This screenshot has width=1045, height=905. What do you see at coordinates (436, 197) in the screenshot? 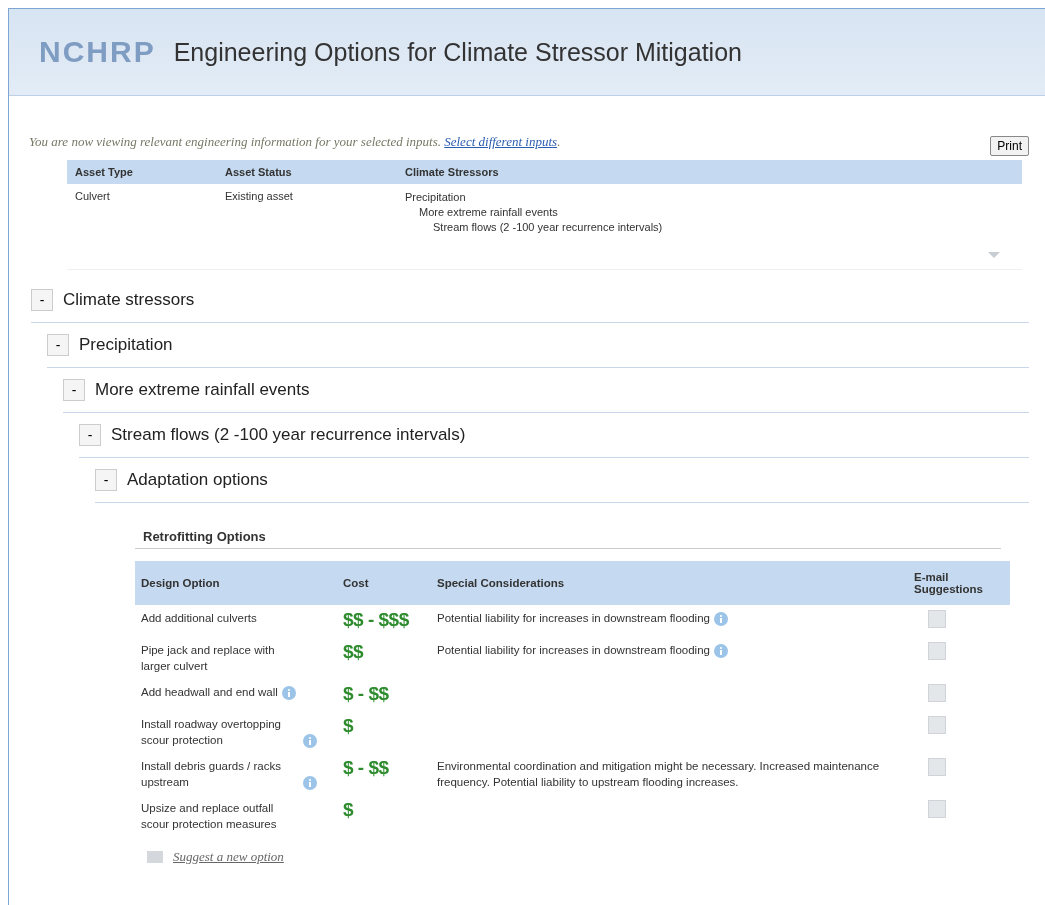
I see `stressor-text: Precipitation` at bounding box center [436, 197].